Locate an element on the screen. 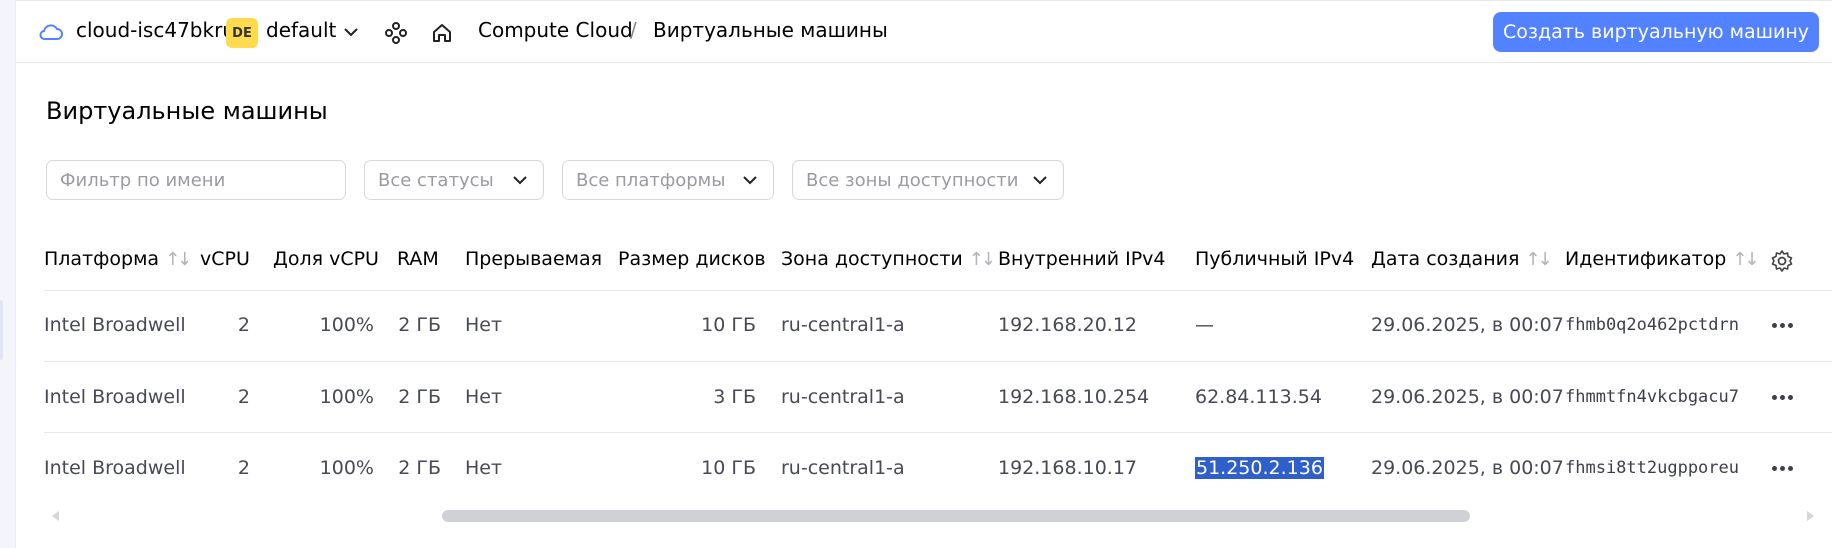 Image resolution: width=1832 pixels, height=548 pixels. column-header-public-ip: Публичный IPv4 is located at coordinates (1274, 259).